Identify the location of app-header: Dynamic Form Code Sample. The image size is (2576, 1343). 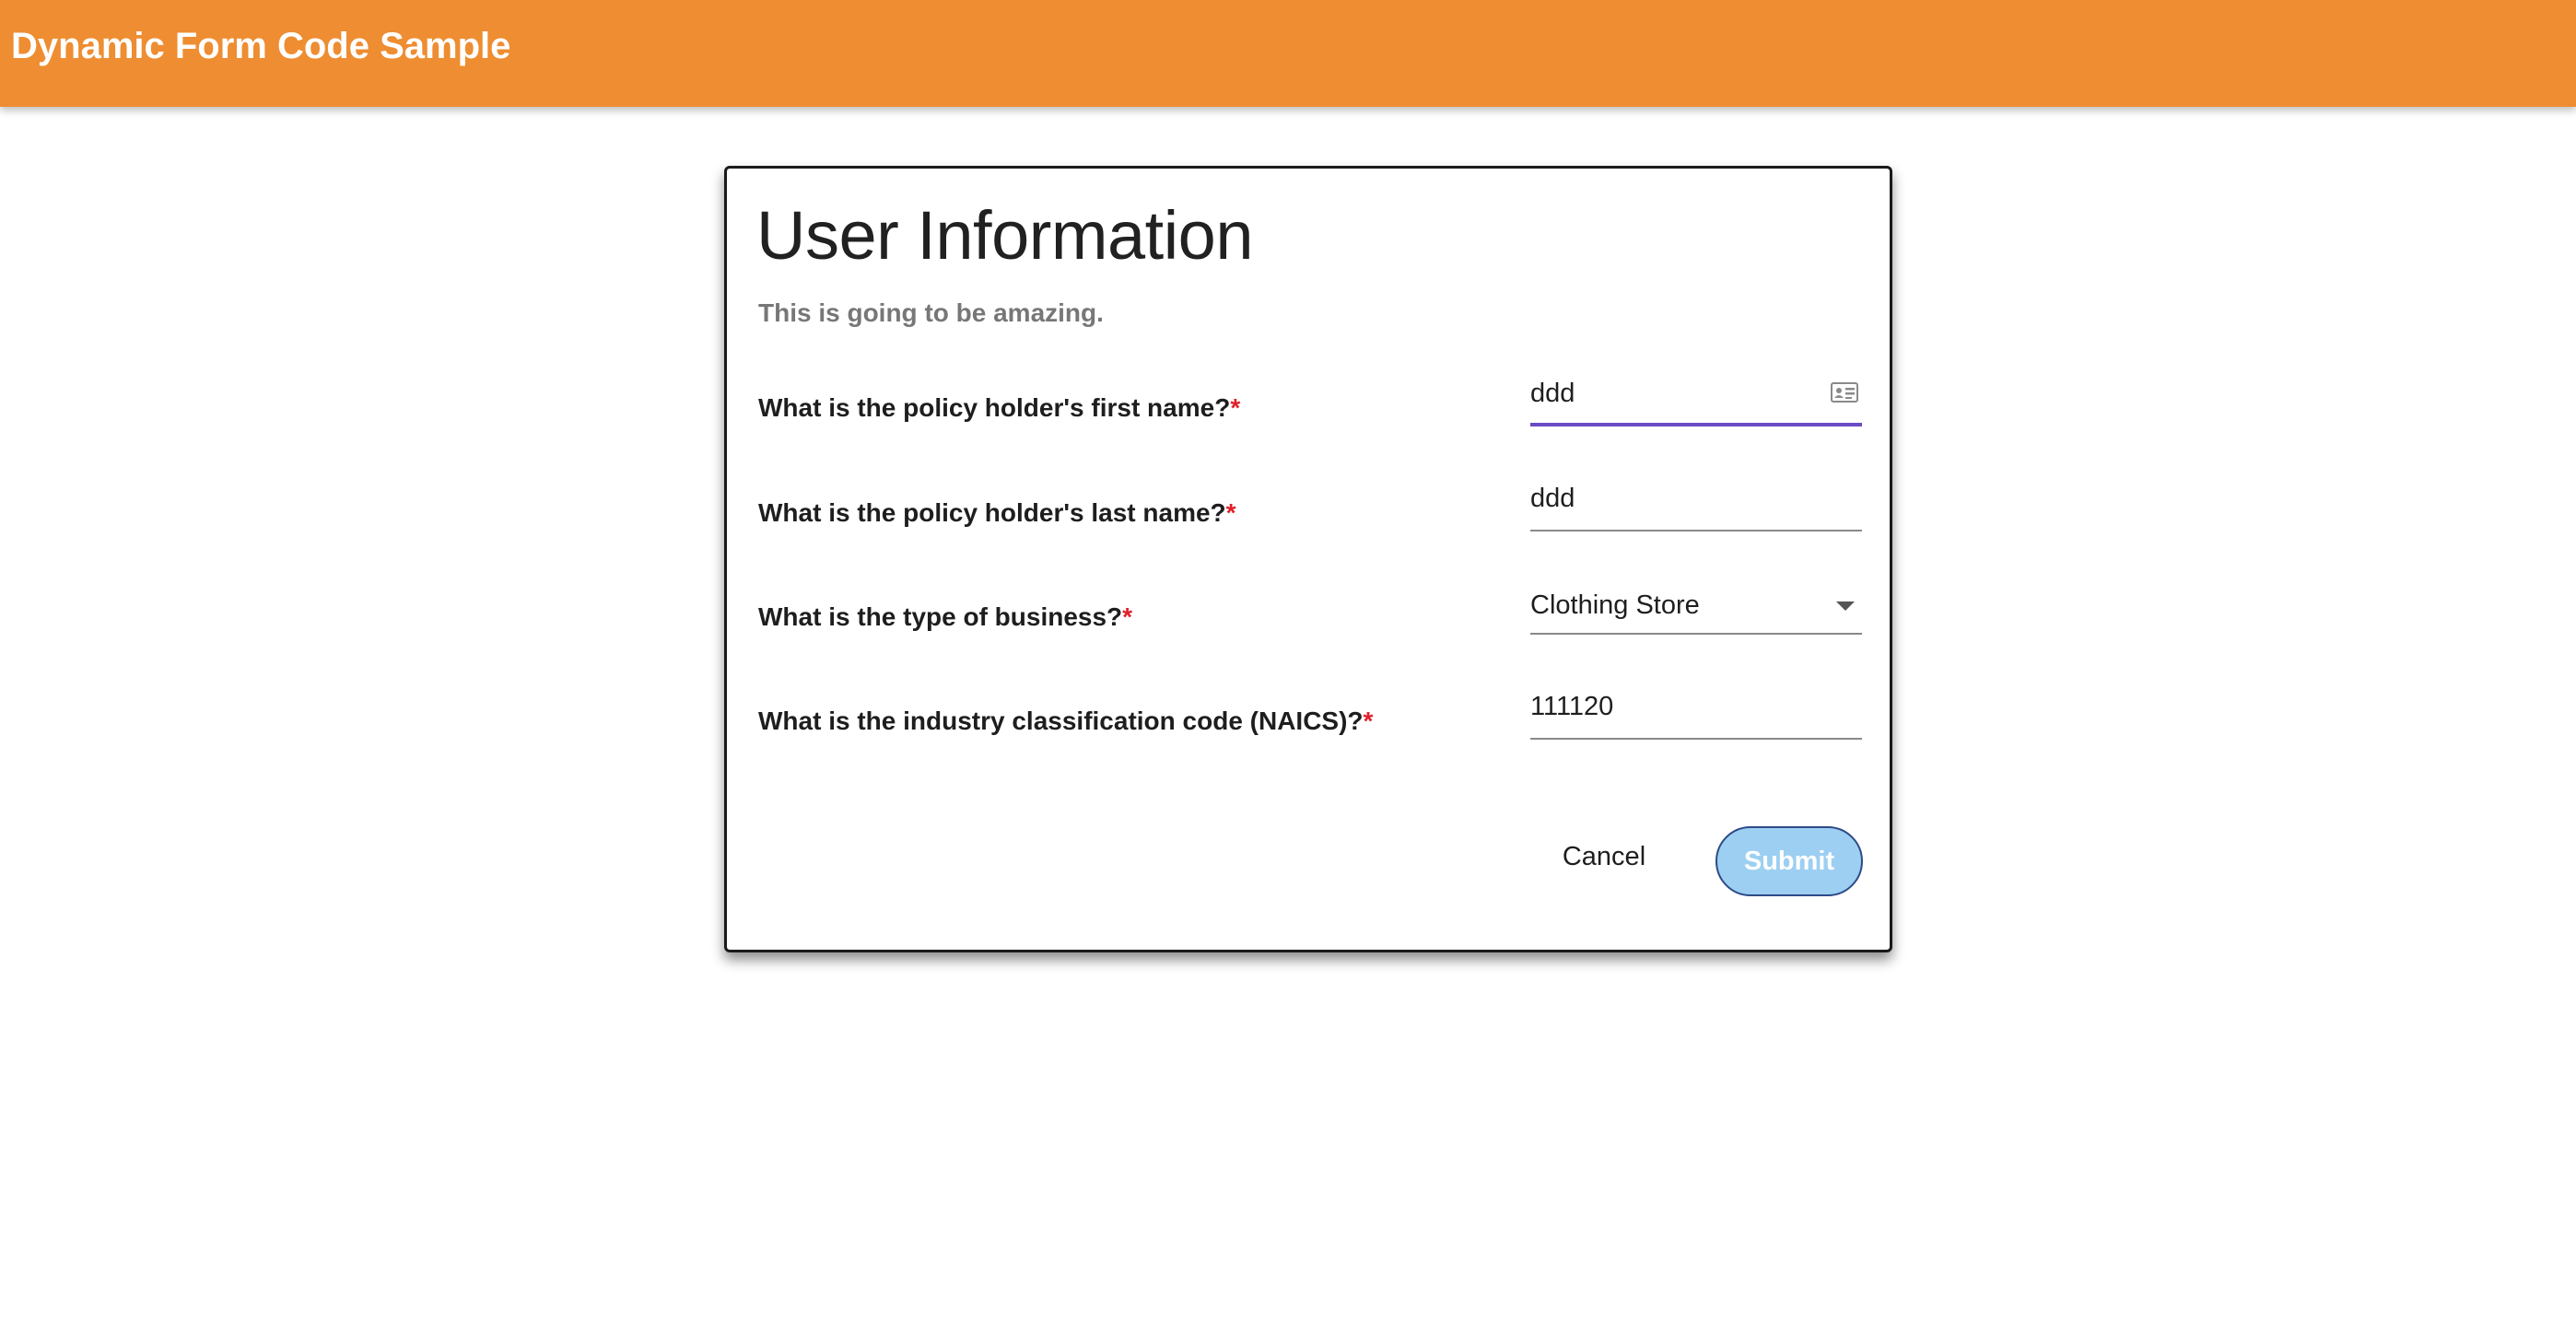
(1288, 53).